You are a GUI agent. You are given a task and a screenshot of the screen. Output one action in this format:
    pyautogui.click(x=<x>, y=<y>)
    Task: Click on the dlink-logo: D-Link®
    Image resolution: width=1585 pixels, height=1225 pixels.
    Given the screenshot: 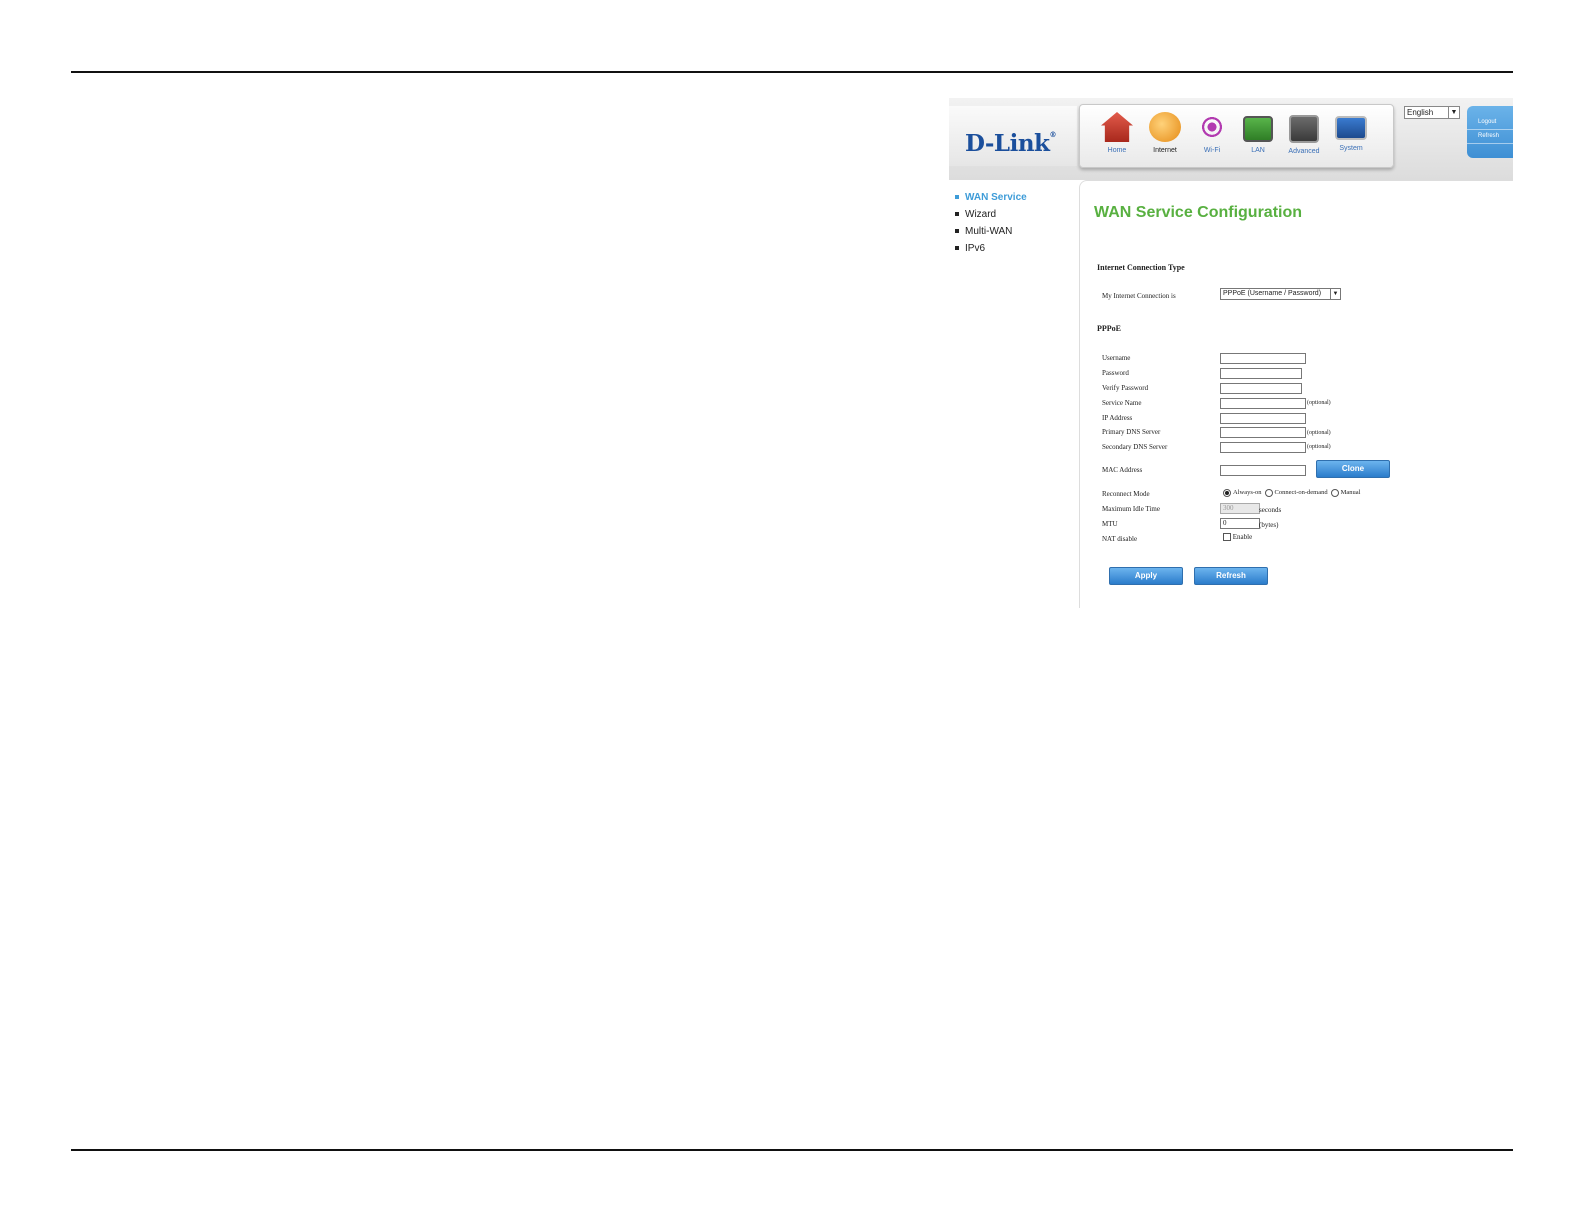 What is the action you would take?
    pyautogui.click(x=1010, y=143)
    